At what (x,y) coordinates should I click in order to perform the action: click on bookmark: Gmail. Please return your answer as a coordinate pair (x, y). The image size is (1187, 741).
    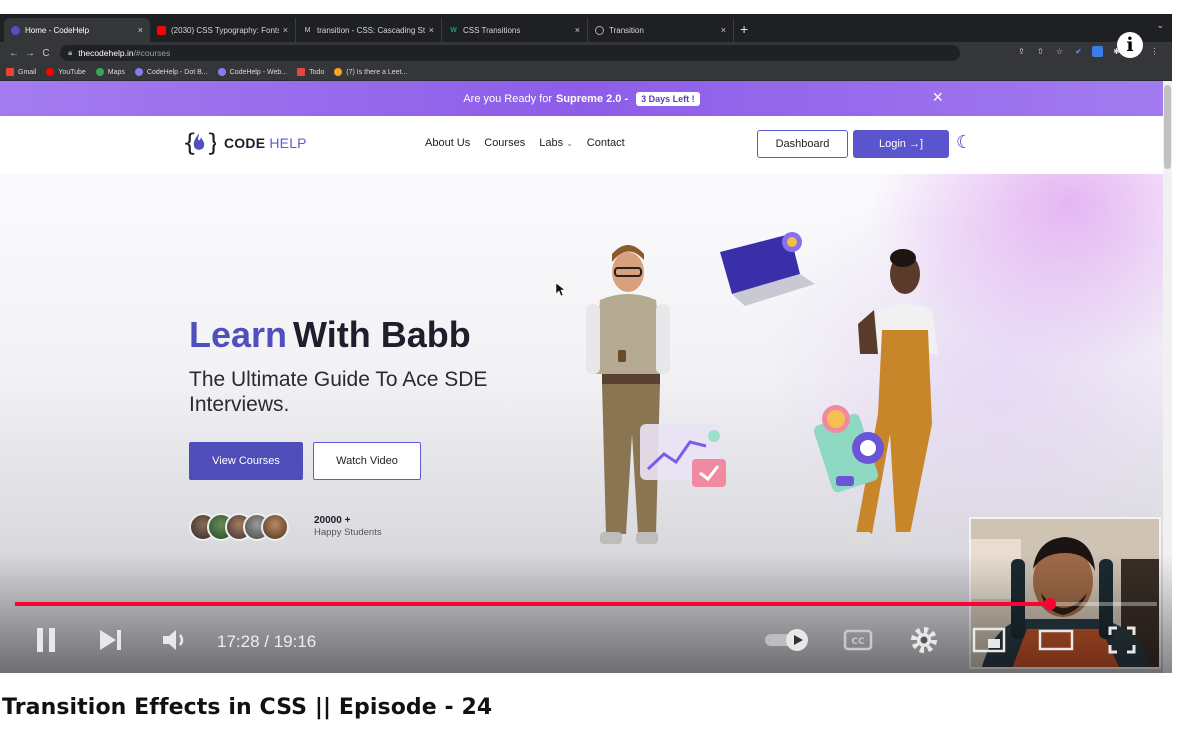
    Looking at the image, I should click on (21, 72).